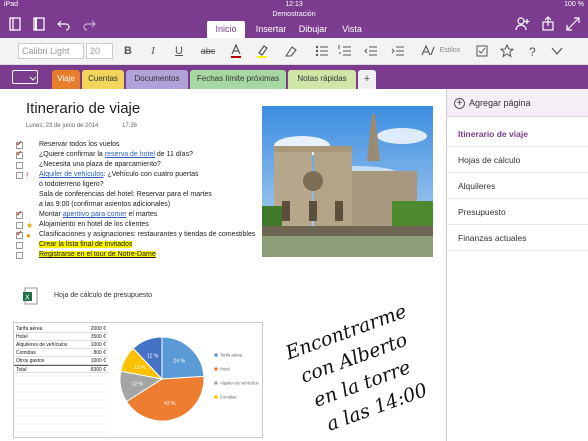  I want to click on todo-text: Registrarse en el tour de Notre-Dame, so click(97, 254).